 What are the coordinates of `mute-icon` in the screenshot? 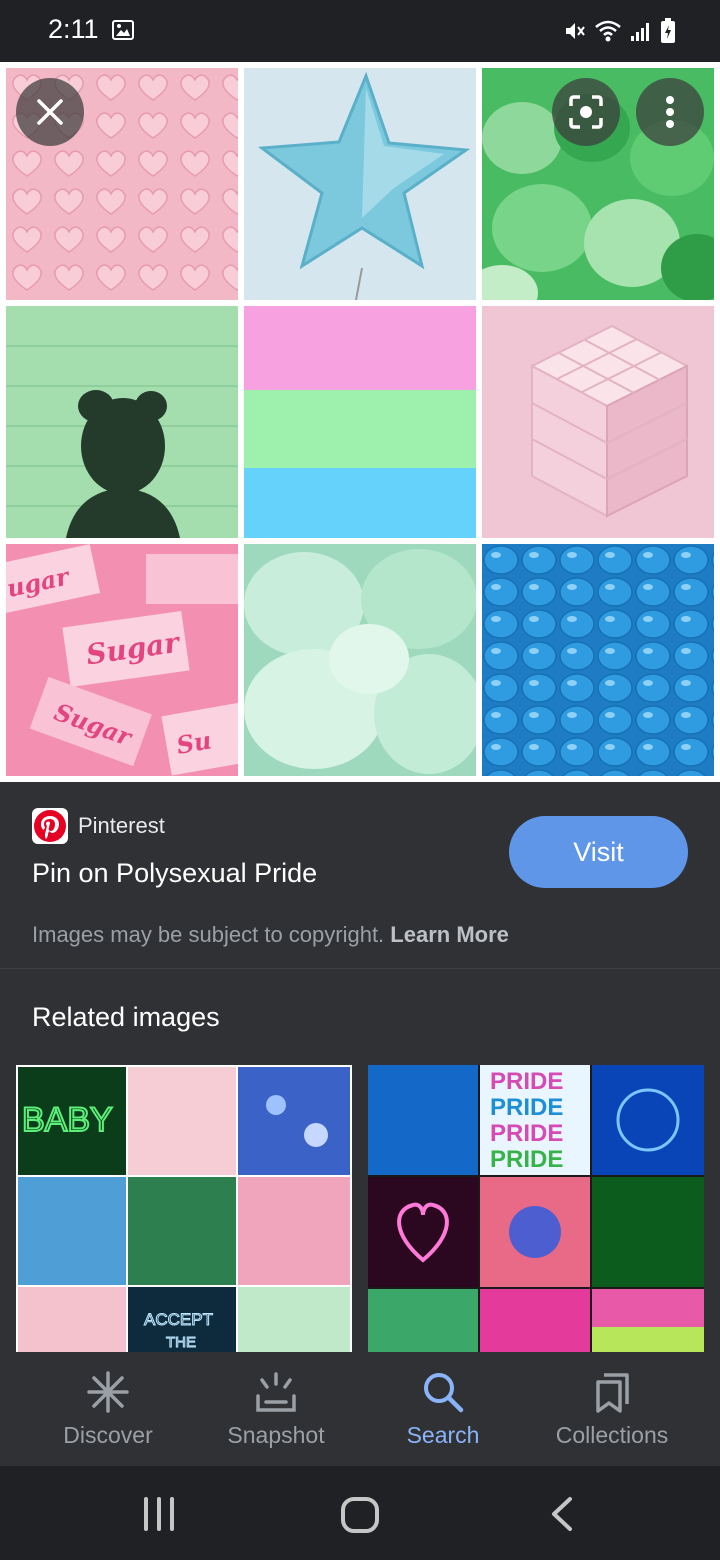 It's located at (575, 31).